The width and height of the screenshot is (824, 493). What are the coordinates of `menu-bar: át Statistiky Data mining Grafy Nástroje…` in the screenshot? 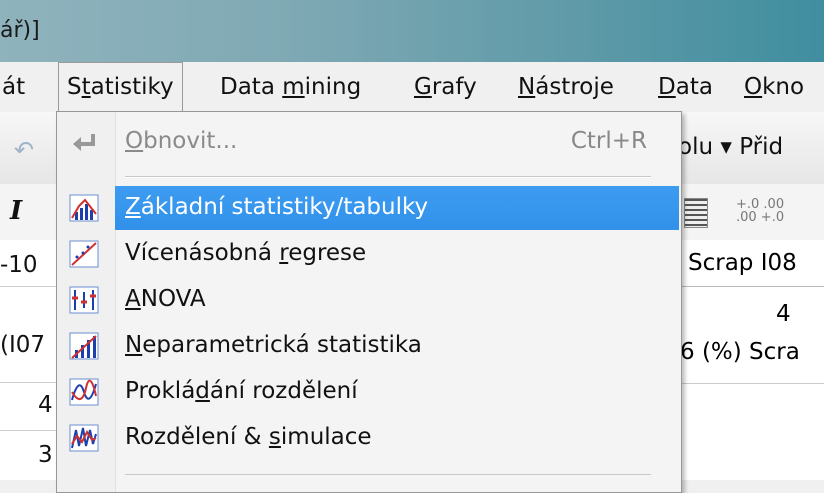 It's located at (412, 88).